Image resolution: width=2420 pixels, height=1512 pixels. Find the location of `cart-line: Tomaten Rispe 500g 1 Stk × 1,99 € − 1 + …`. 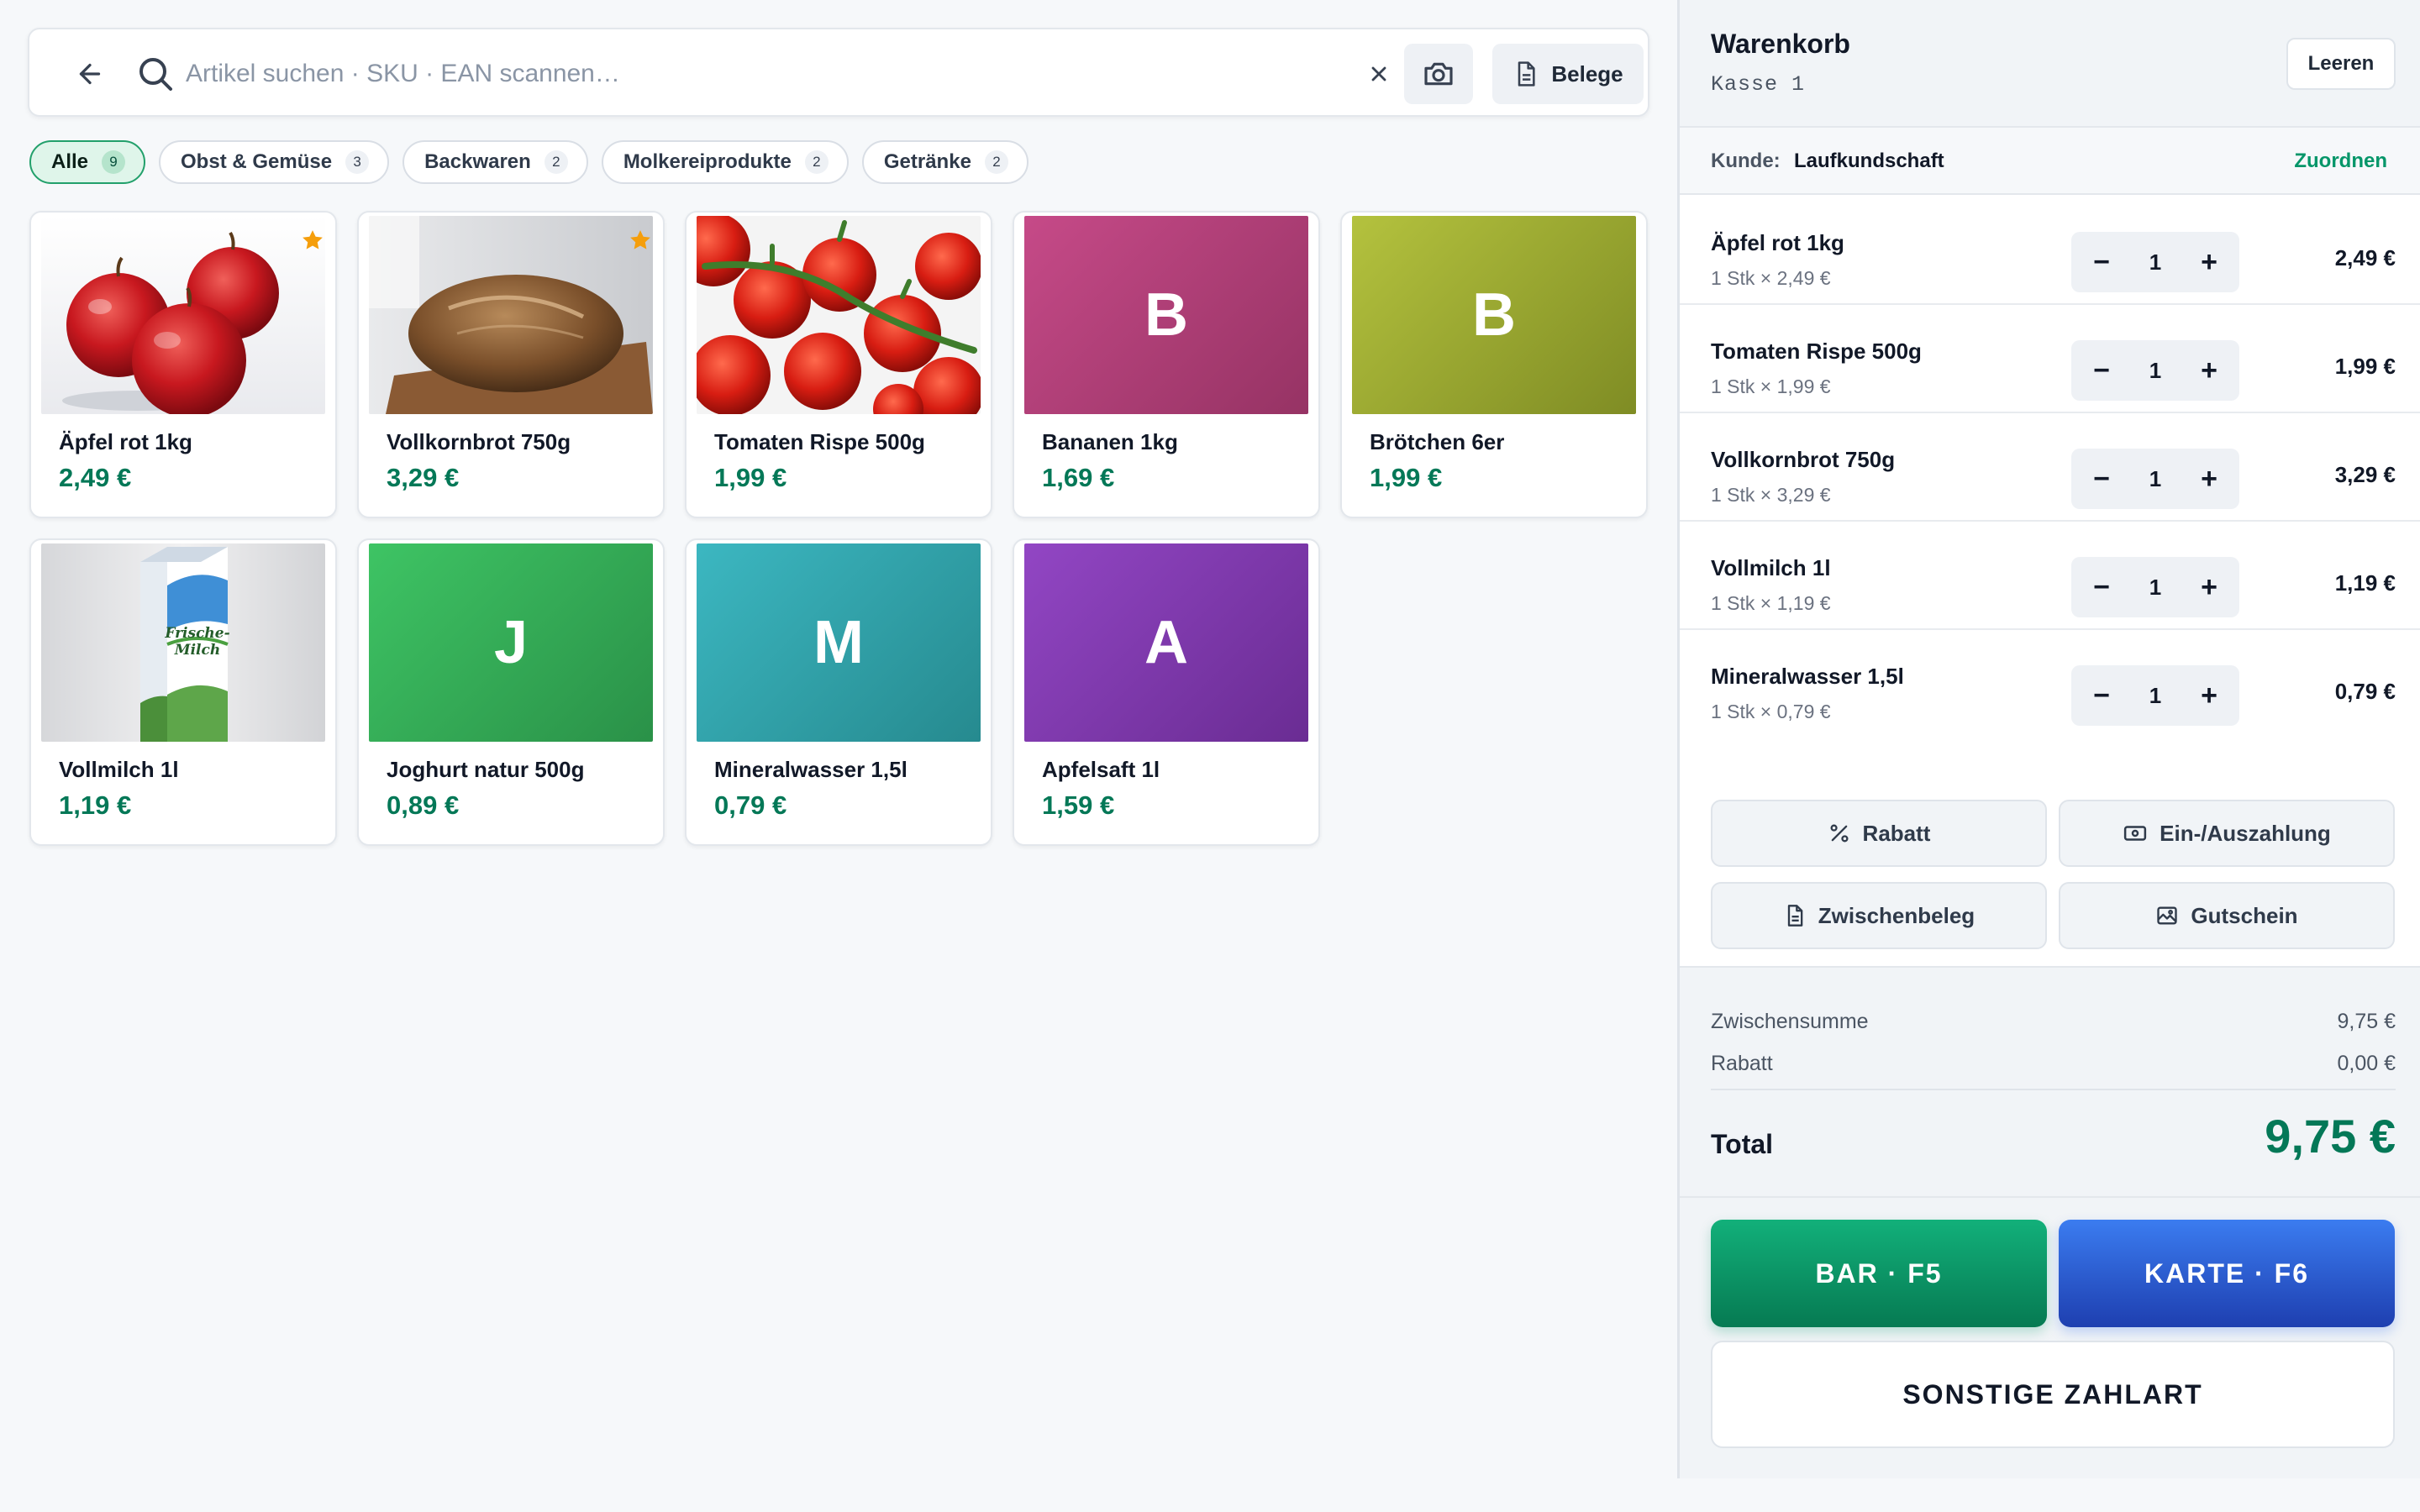

cart-line: Tomaten Rispe 500g 1 Stk × 1,99 € − 1 + … is located at coordinates (2050, 359).